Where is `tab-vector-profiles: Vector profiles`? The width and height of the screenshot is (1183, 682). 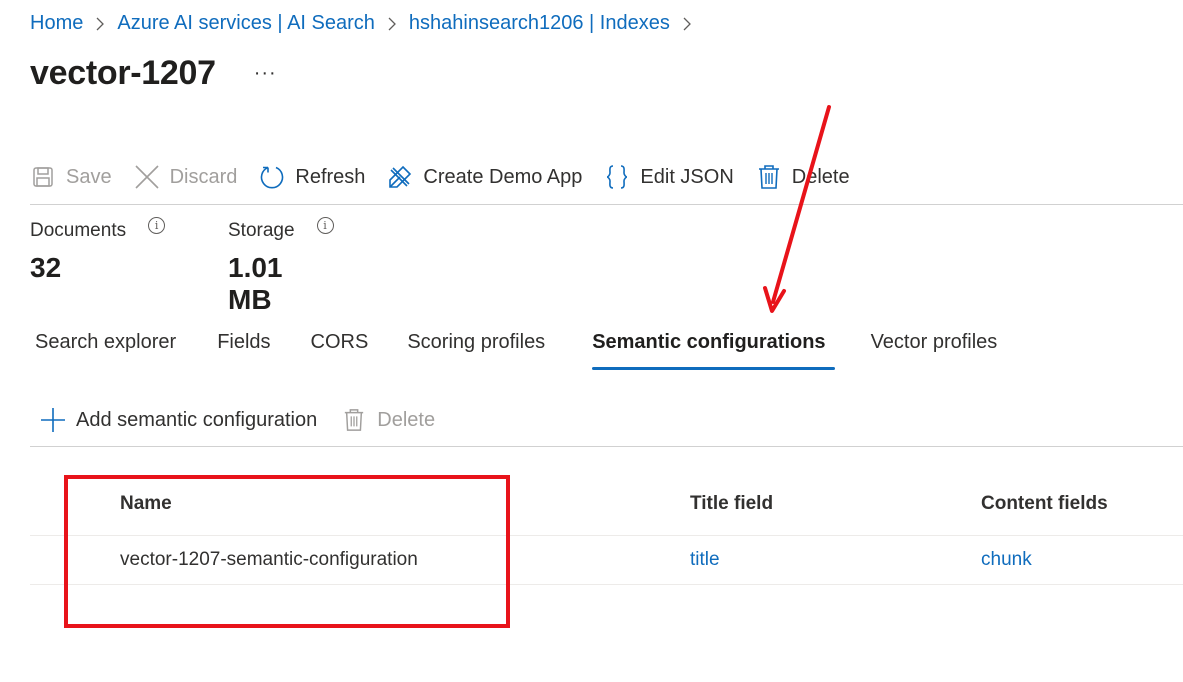 tab-vector-profiles: Vector profiles is located at coordinates (934, 348).